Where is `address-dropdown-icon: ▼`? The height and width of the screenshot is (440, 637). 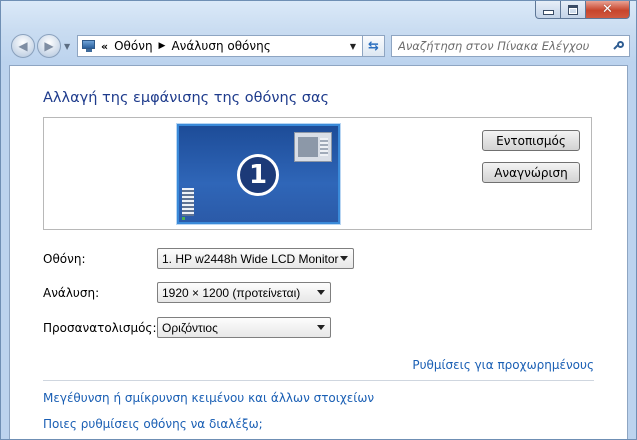
address-dropdown-icon: ▼ is located at coordinates (353, 46).